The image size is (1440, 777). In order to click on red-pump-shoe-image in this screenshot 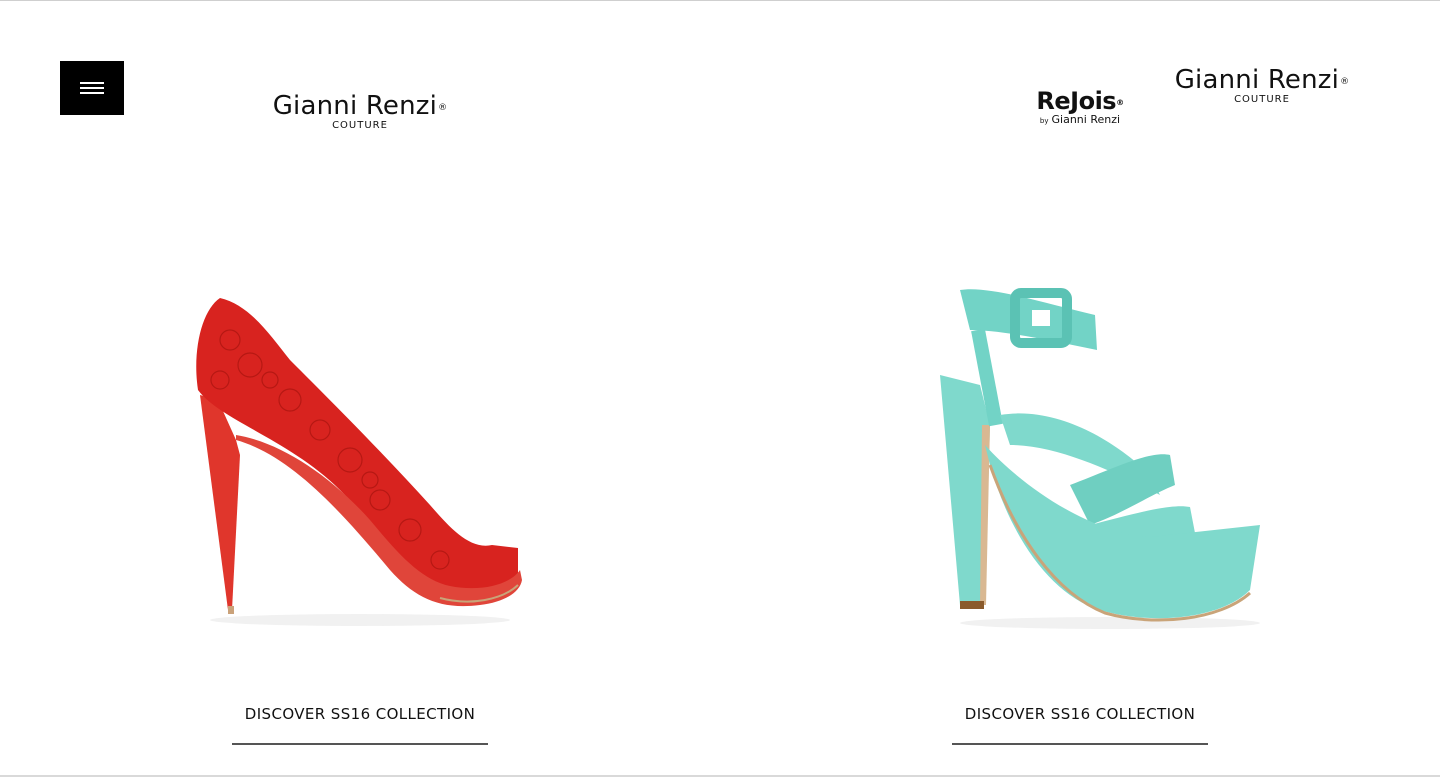, I will do `click(340, 465)`.